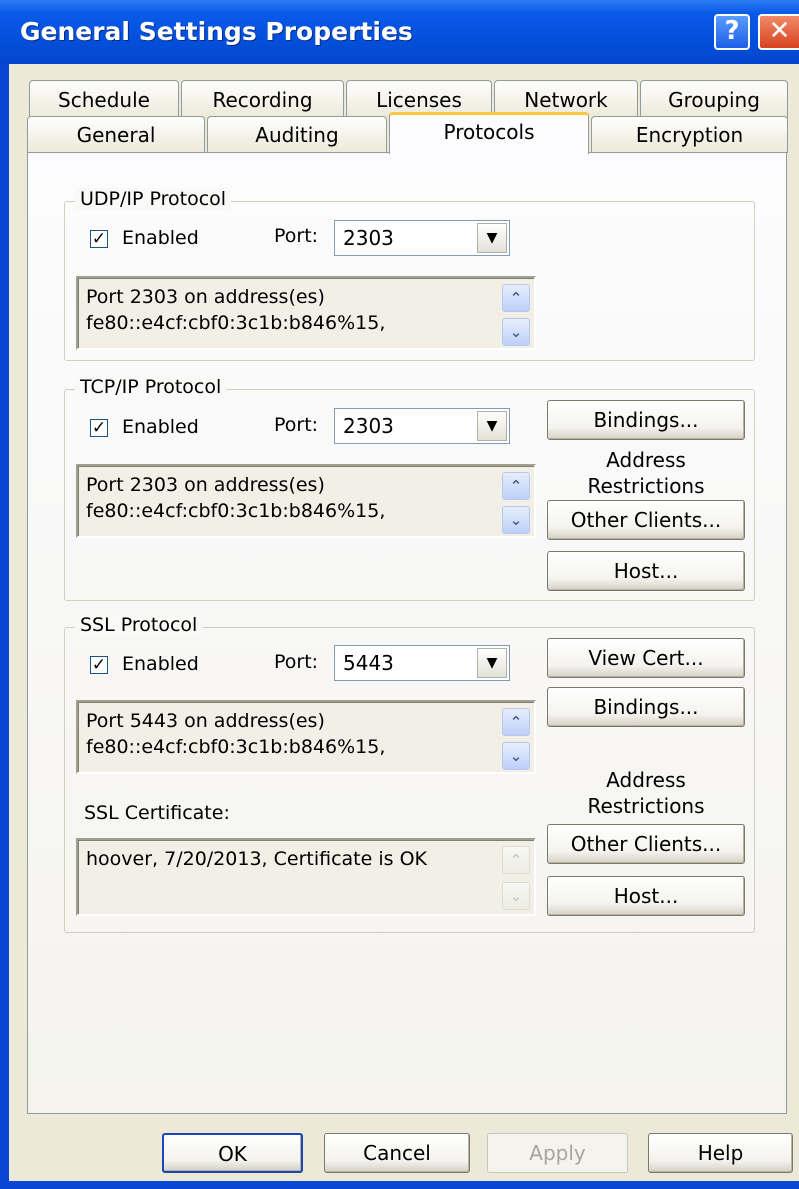  Describe the element at coordinates (646, 780) in the screenshot. I see `ssl-restrictions-line1: Address` at that location.